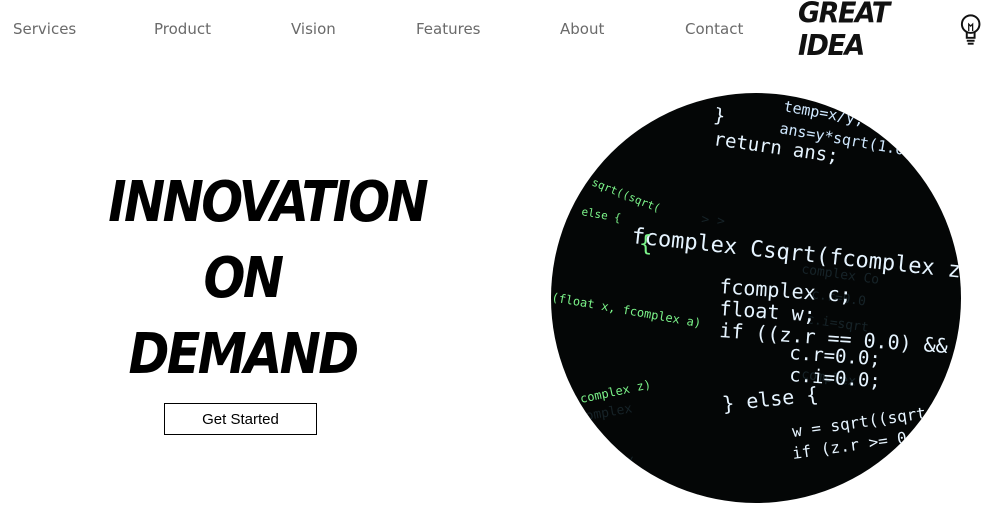 Image resolution: width=982 pixels, height=523 pixels. Describe the element at coordinates (607, 465) in the screenshot. I see `svg-text: float x` at that location.